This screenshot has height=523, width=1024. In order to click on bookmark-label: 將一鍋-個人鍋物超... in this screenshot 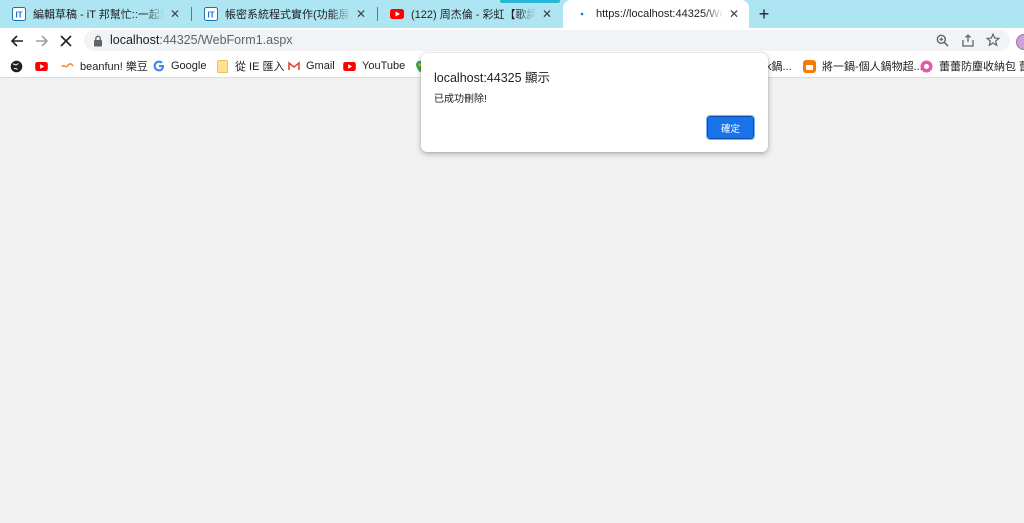, I will do `click(872, 67)`.